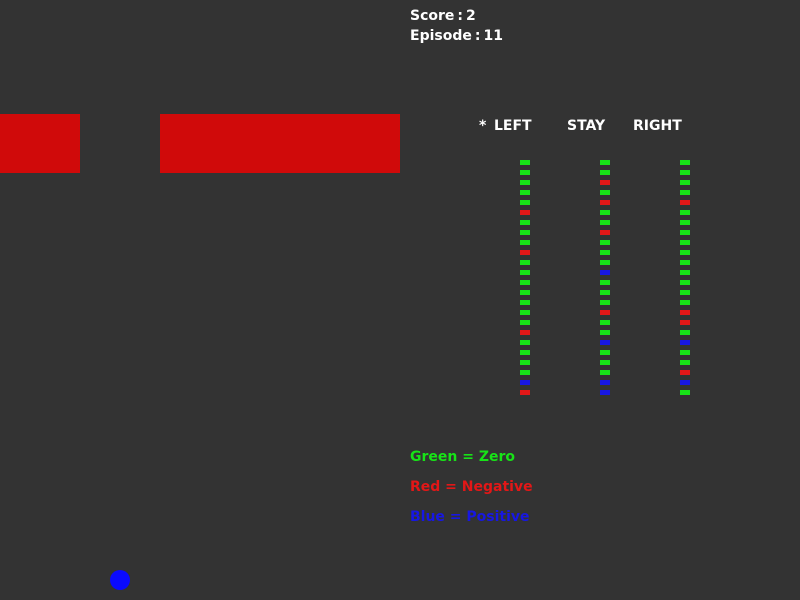 The width and height of the screenshot is (800, 600). I want to click on action-header-right: RIGHT, so click(657, 126).